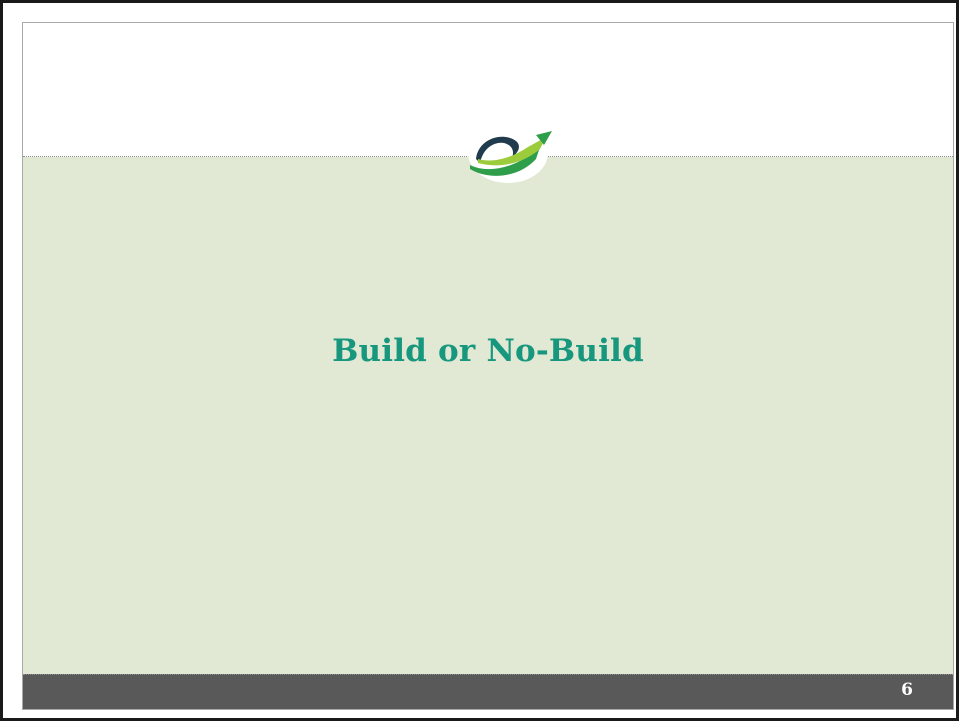 The width and height of the screenshot is (959, 721). What do you see at coordinates (488, 351) in the screenshot?
I see `slide-title: Build or No-Build` at bounding box center [488, 351].